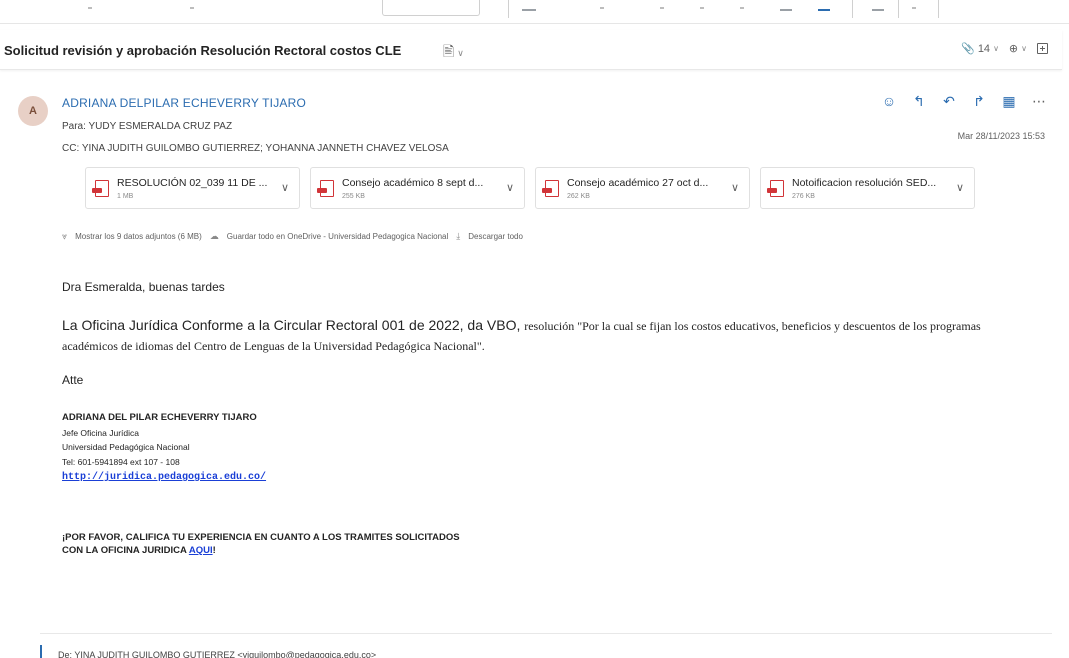 Image resolution: width=1069 pixels, height=658 pixels. I want to click on attachment-size: 255 KB, so click(353, 196).